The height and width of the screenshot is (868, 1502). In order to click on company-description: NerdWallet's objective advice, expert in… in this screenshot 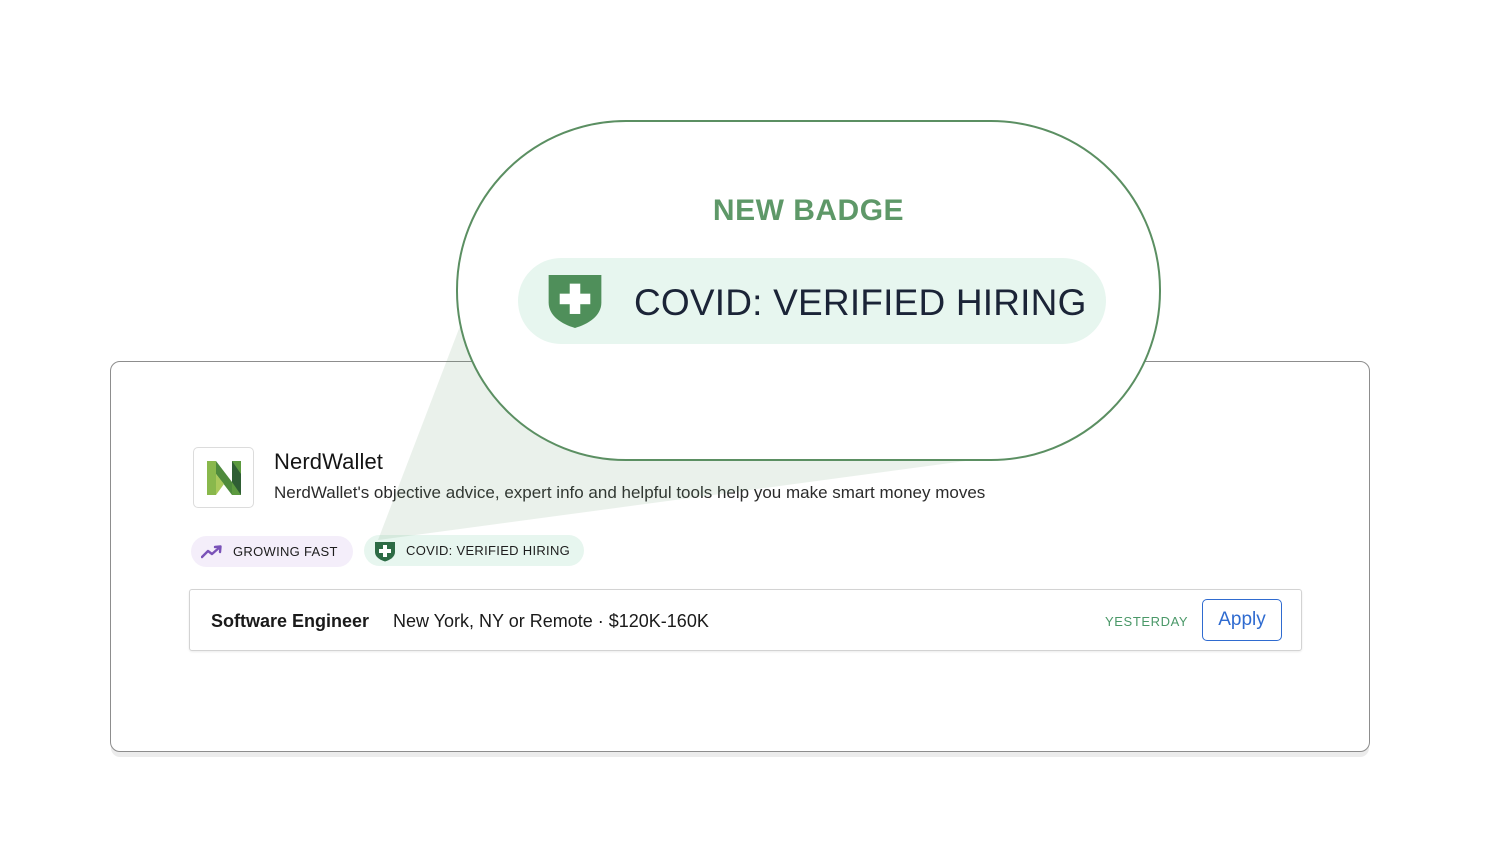, I will do `click(630, 492)`.